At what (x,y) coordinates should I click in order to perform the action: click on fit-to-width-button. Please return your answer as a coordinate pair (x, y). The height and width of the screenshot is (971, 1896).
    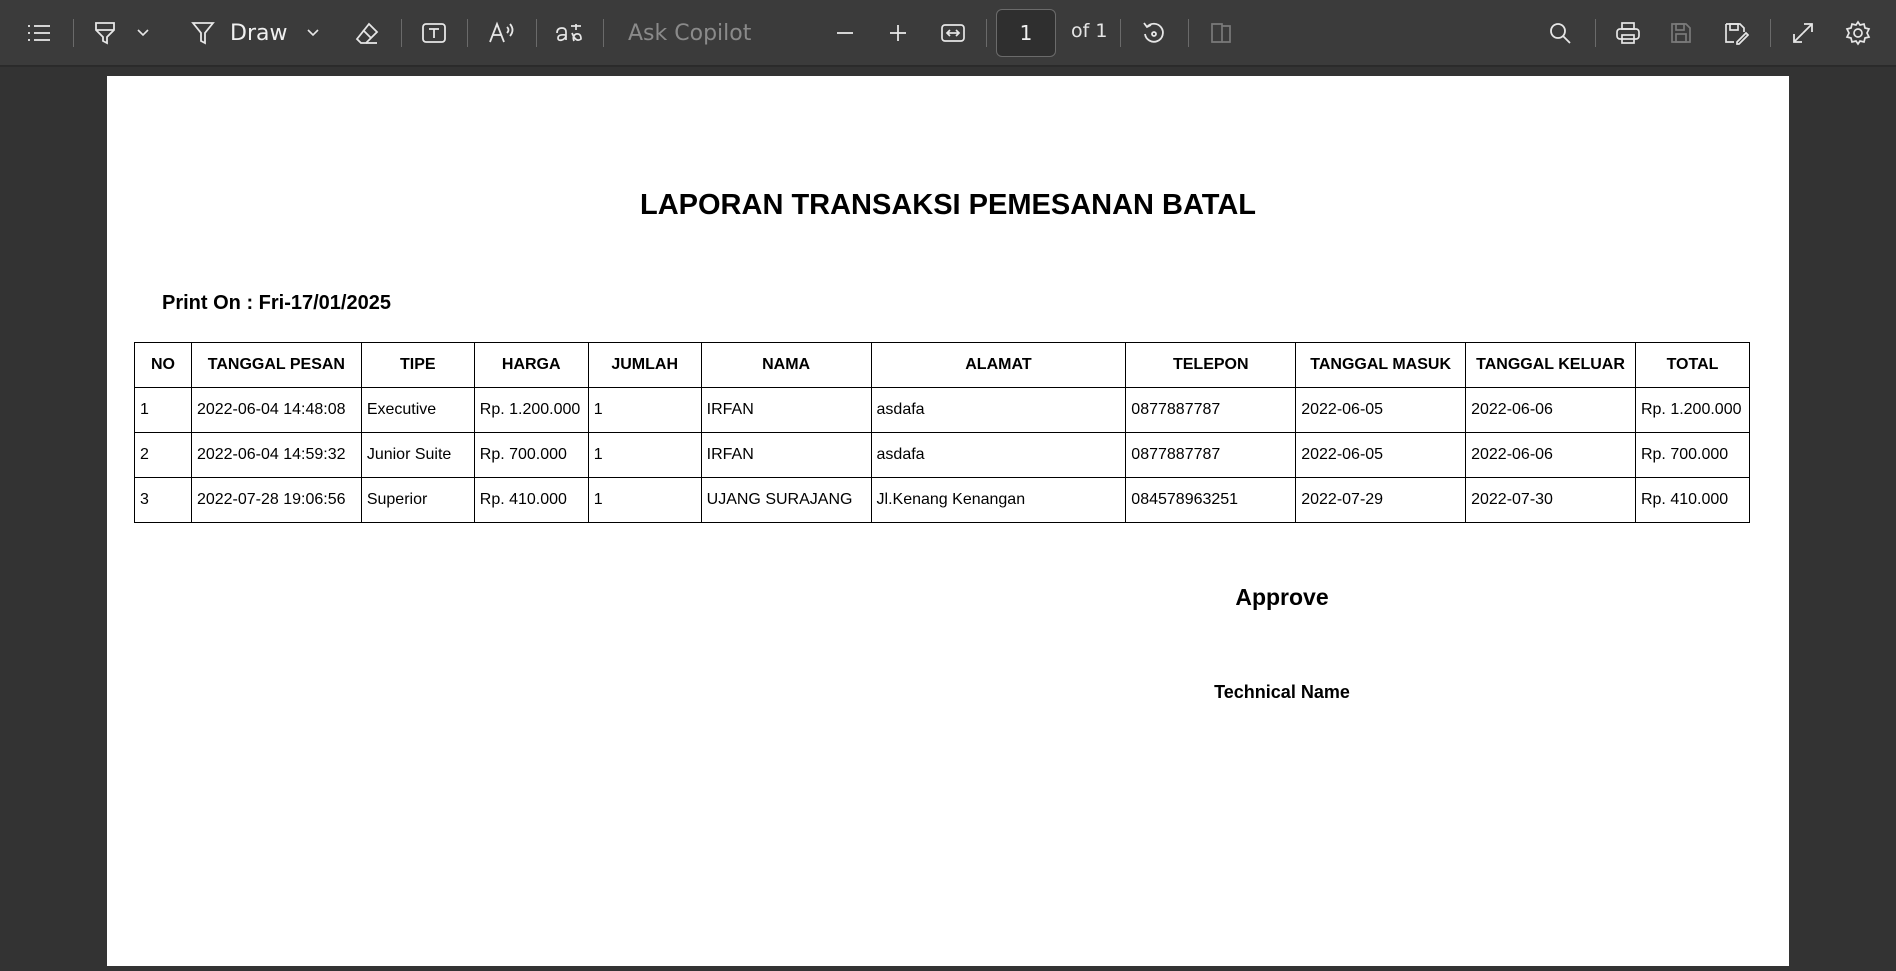
    Looking at the image, I should click on (953, 33).